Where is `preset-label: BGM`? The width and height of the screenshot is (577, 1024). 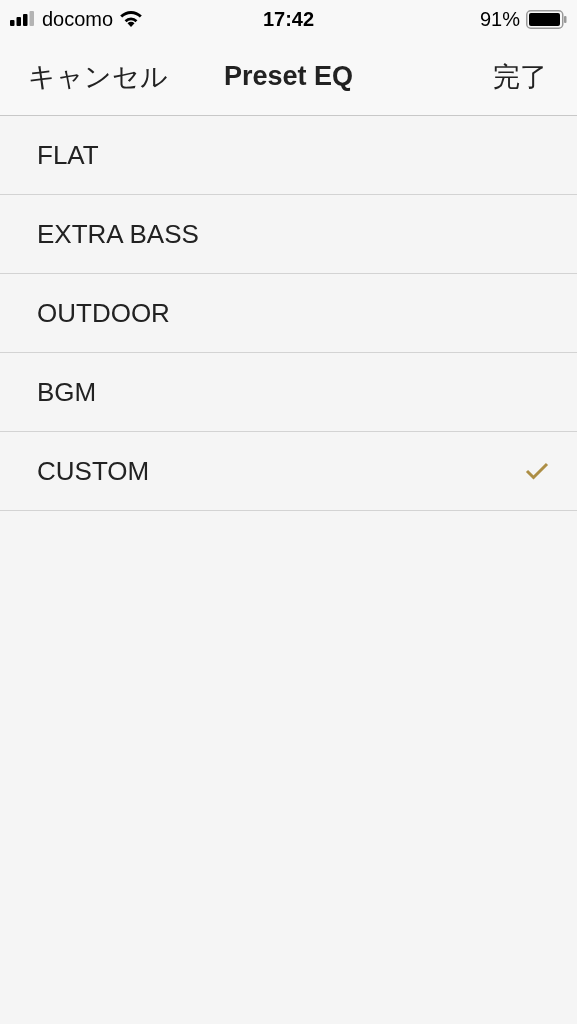
preset-label: BGM is located at coordinates (67, 392).